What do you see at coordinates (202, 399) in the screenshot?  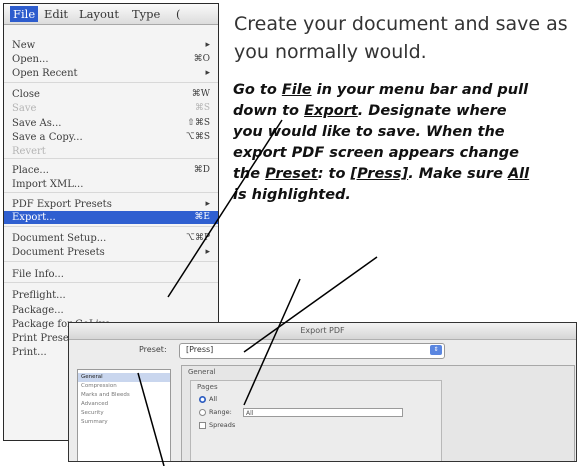 I see `all-radio` at bounding box center [202, 399].